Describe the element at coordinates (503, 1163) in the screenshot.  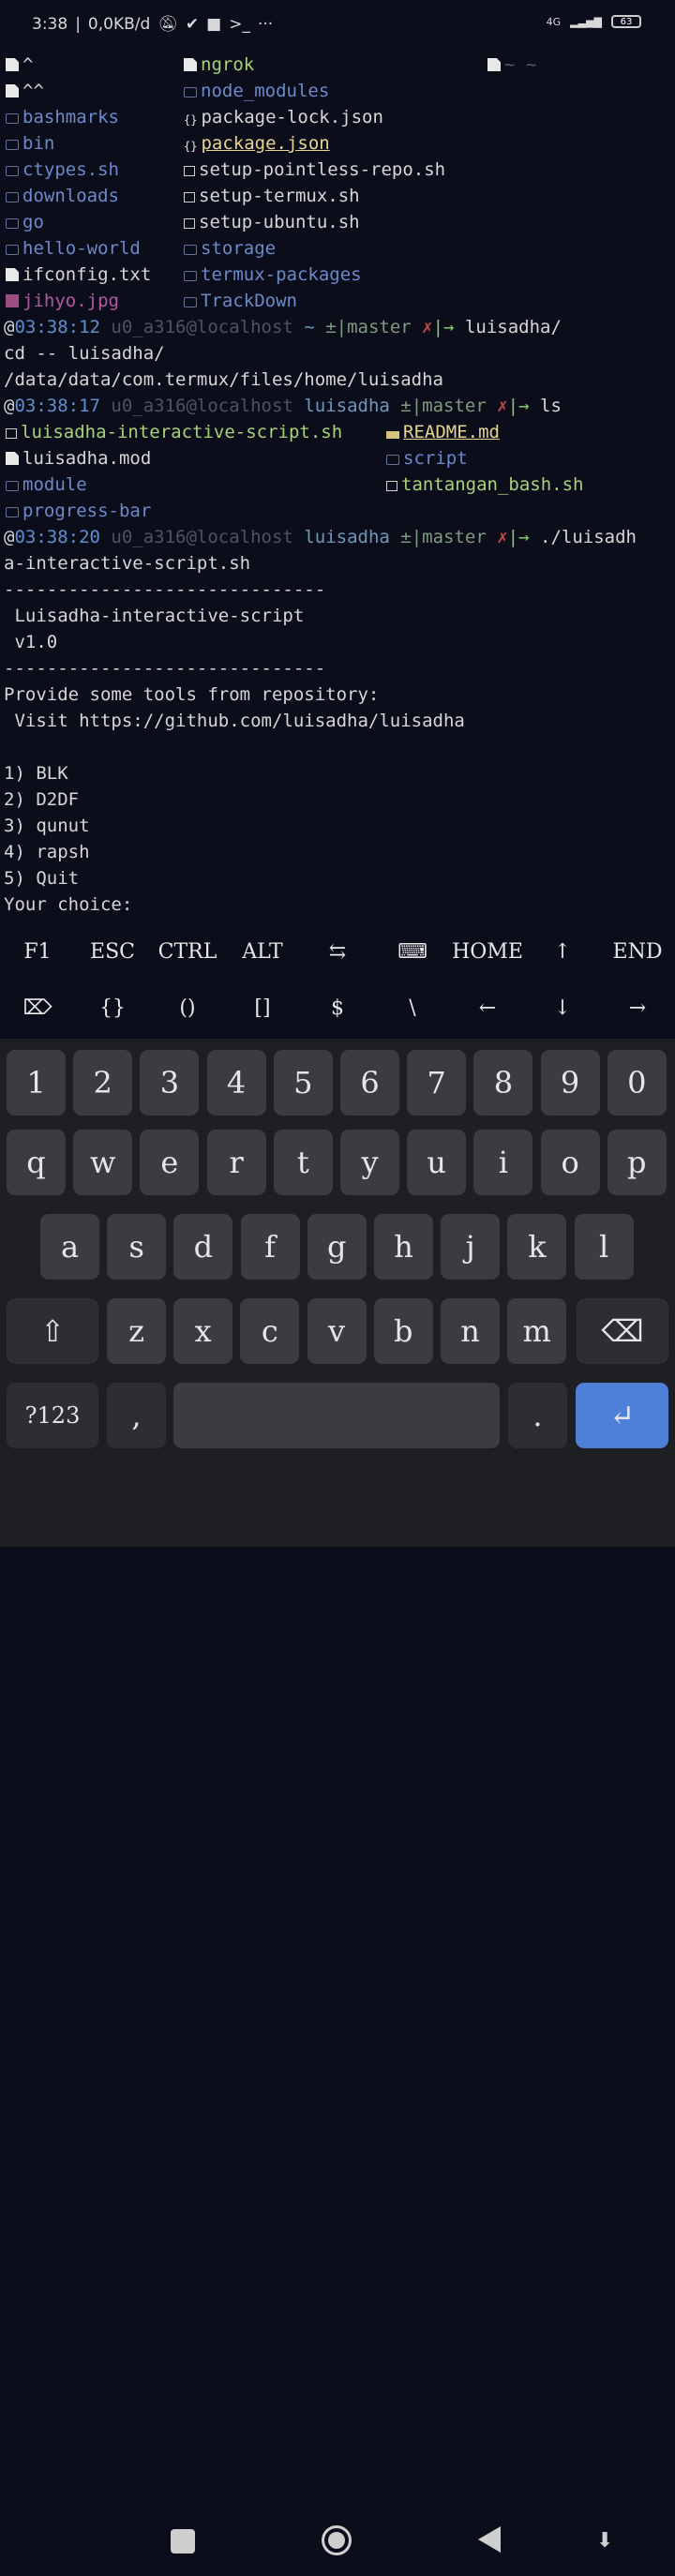
I see `key-i: i` at that location.